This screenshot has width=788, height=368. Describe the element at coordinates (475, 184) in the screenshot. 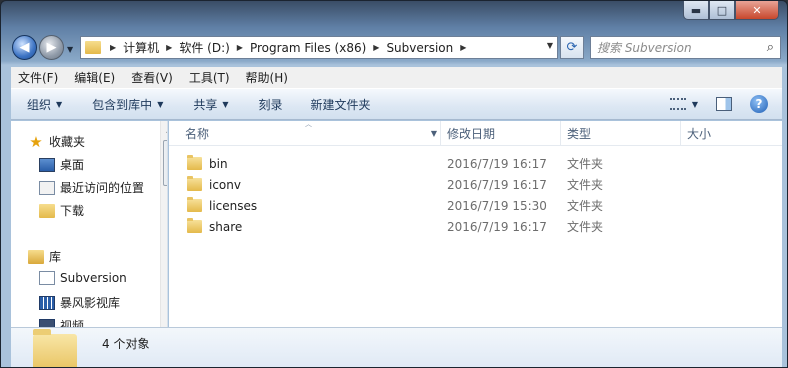

I see `file-row: iconv 2016/7/19 16:17 文件夹` at that location.